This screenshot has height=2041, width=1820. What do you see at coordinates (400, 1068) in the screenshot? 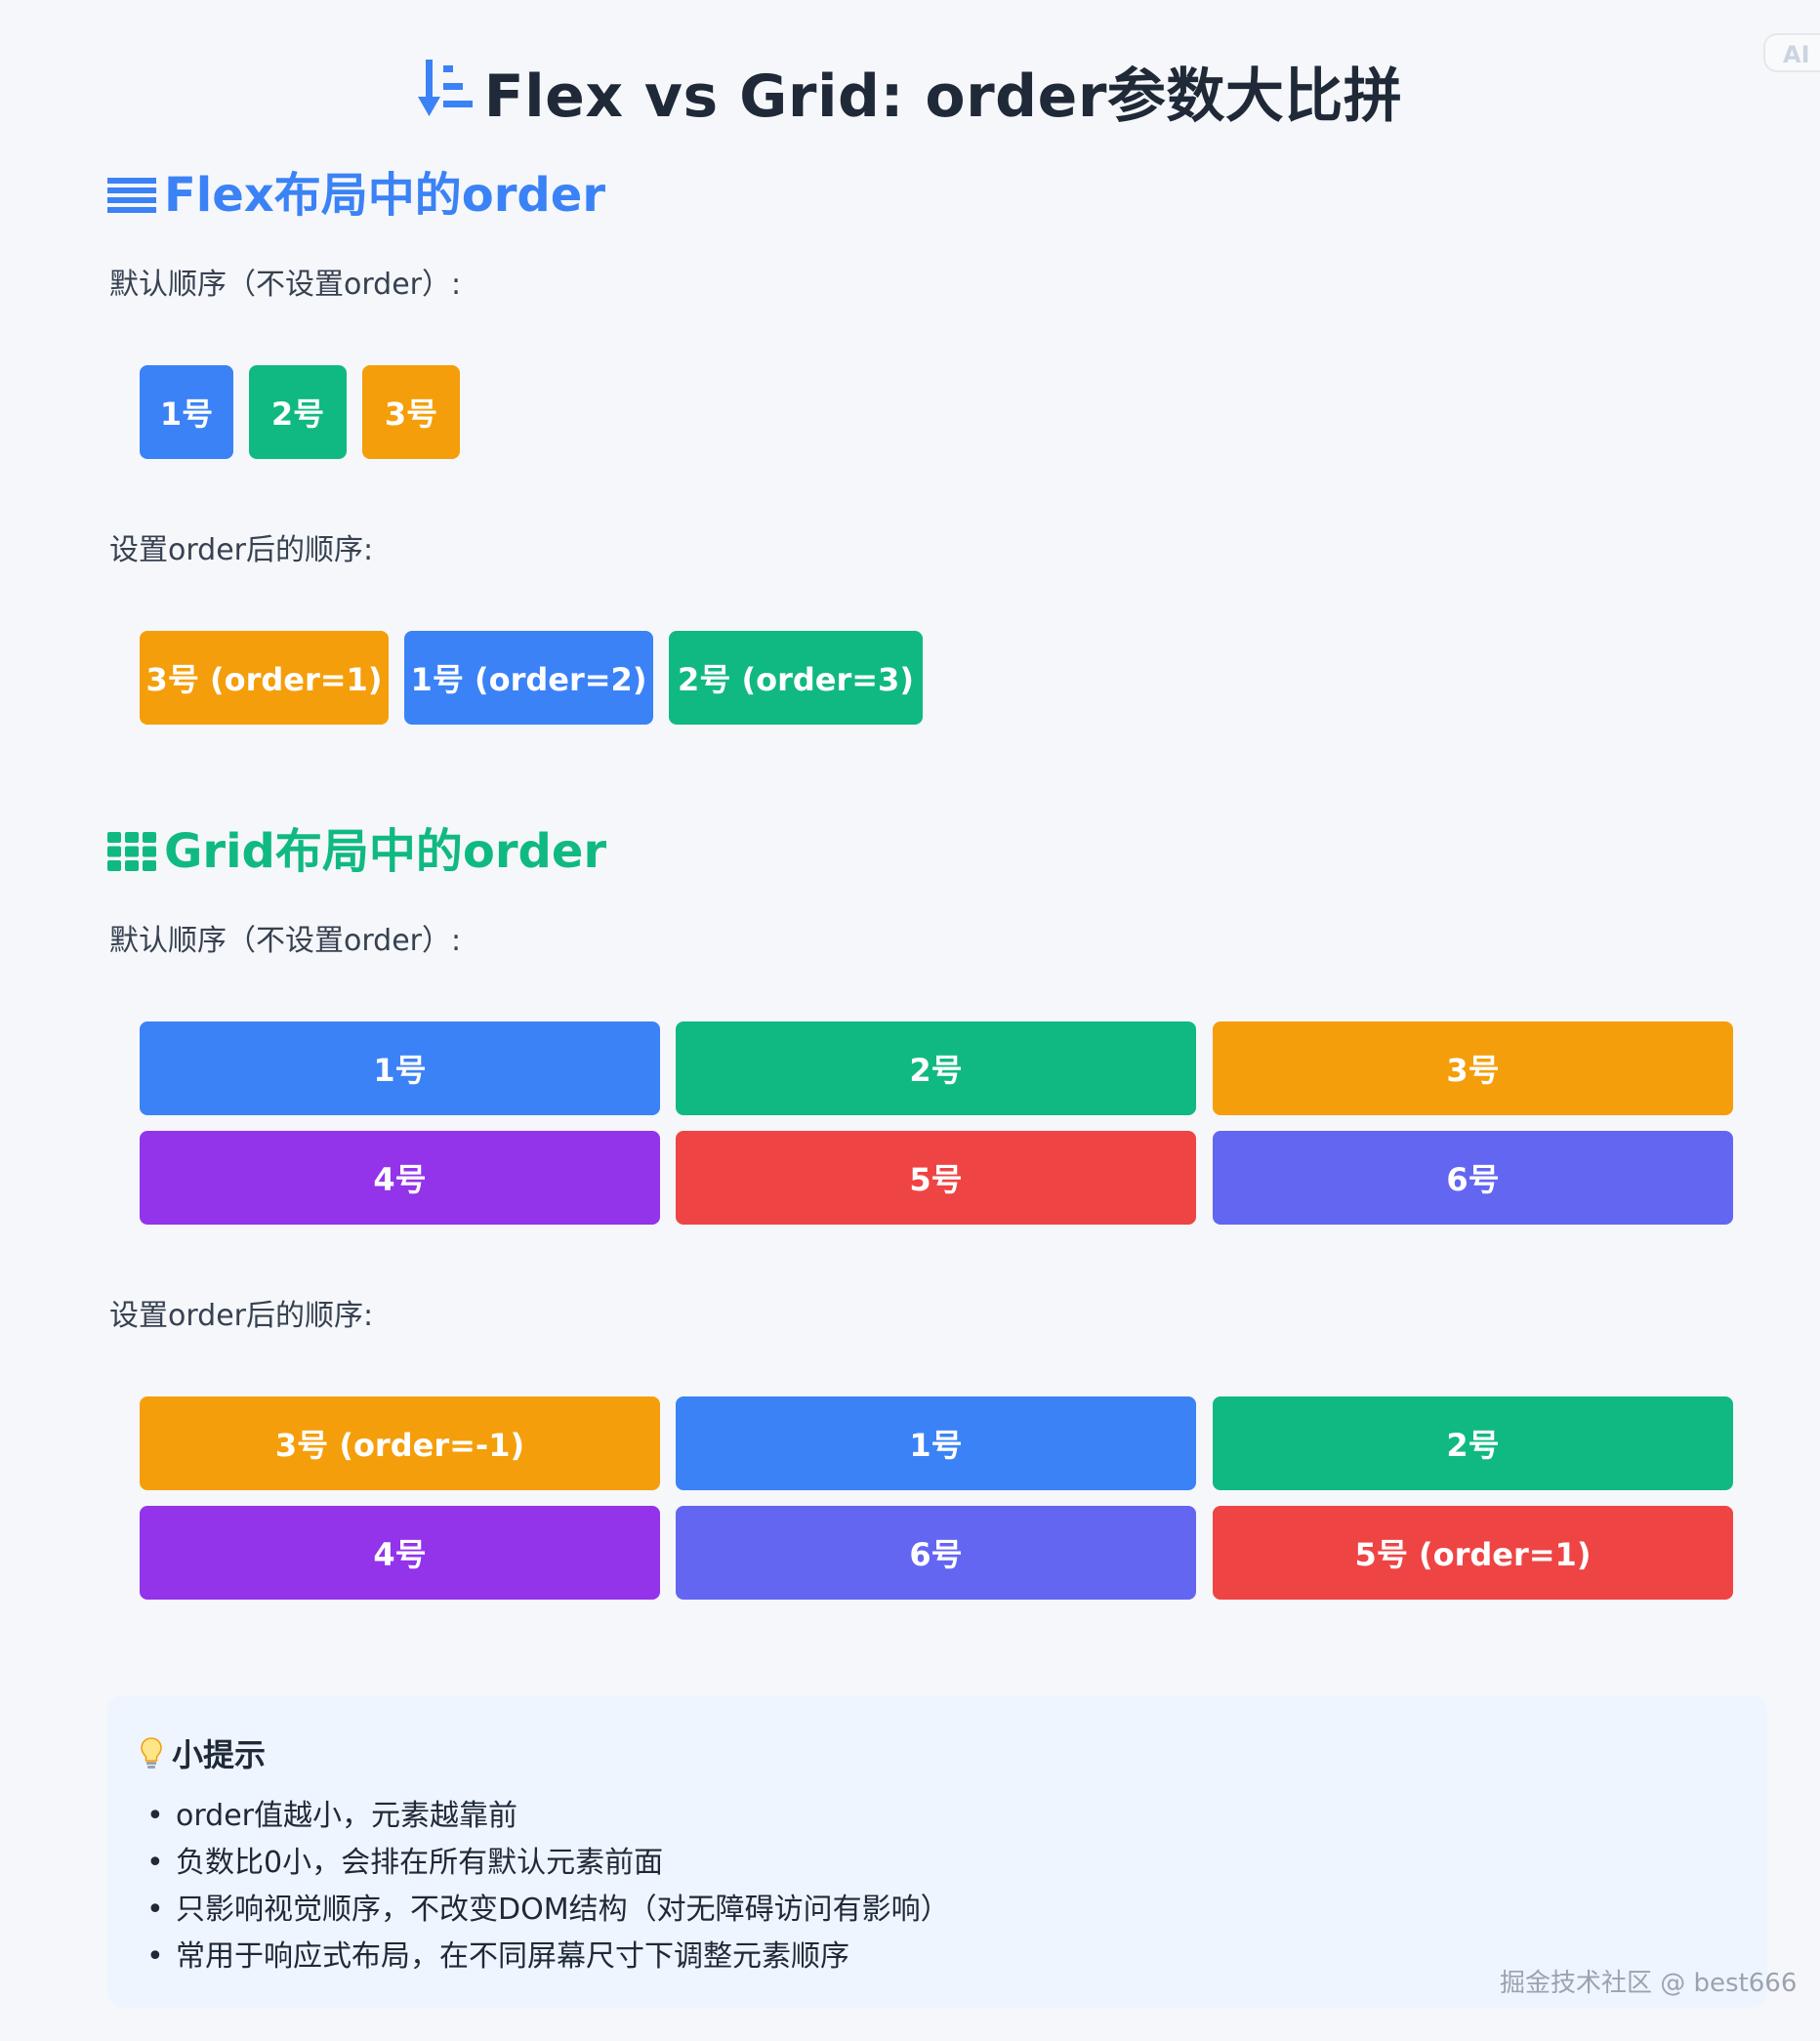
I see `grid-default-item-1: 1号` at bounding box center [400, 1068].